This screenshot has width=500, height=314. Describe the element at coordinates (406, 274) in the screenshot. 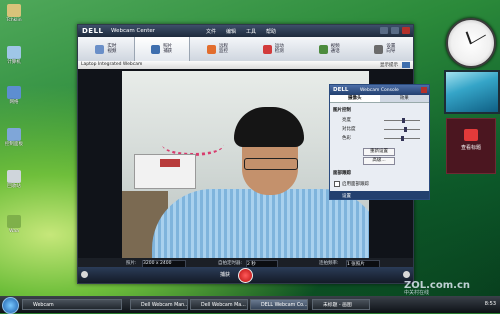

I see `power-icon` at that location.